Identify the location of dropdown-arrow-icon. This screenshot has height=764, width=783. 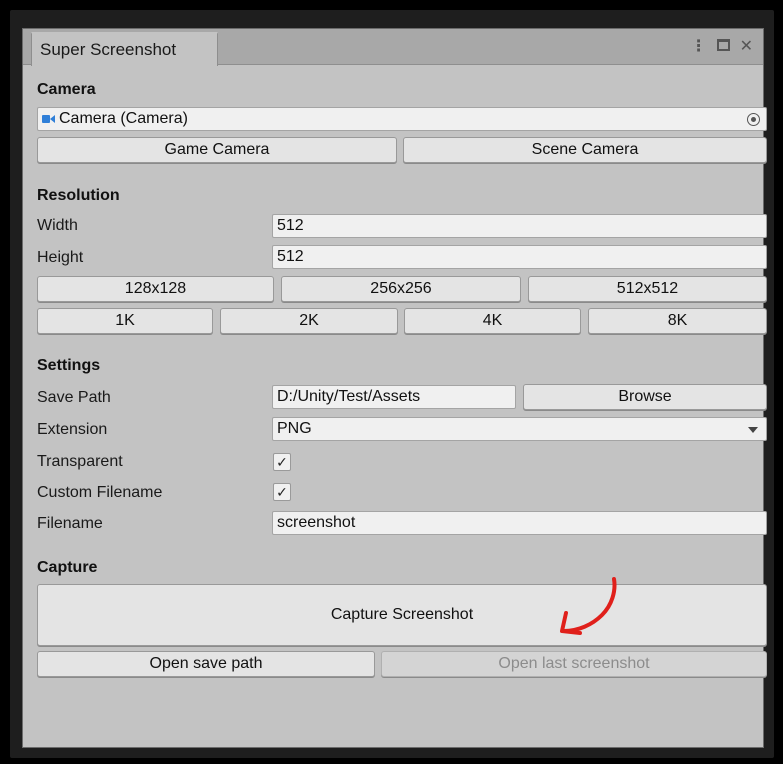
(753, 430).